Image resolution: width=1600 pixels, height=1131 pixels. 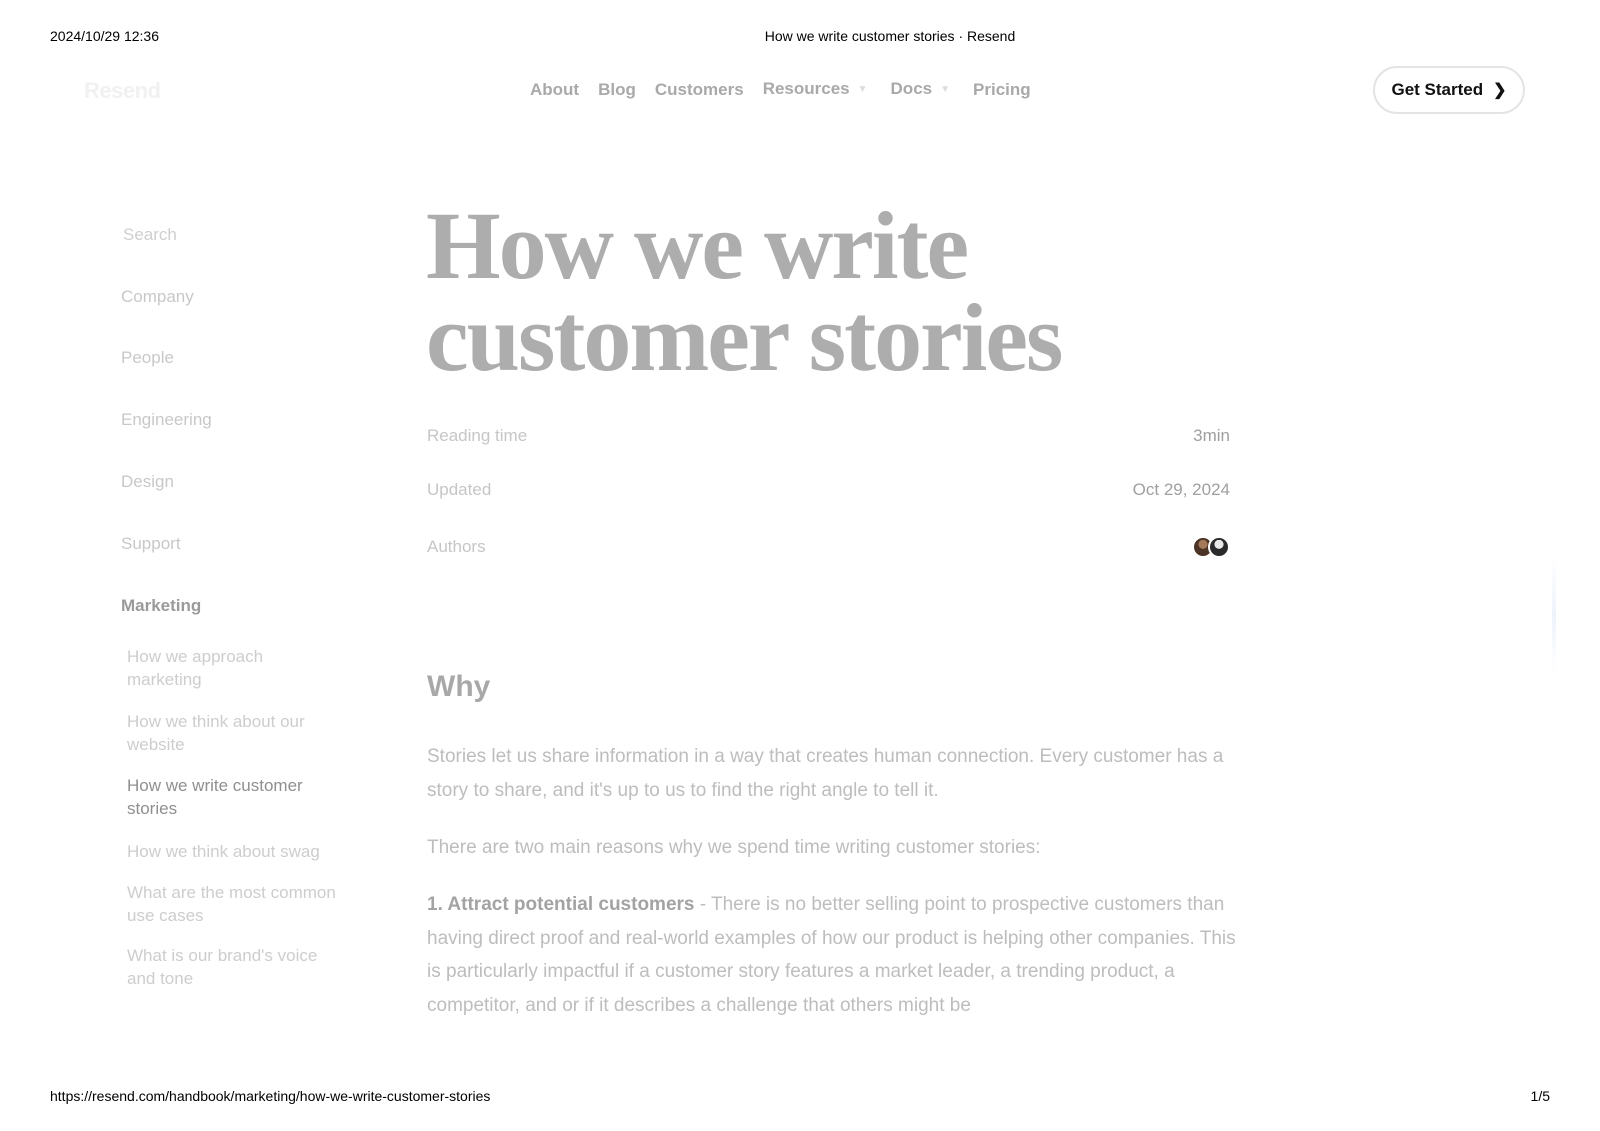 What do you see at coordinates (890, 36) in the screenshot?
I see `print-document-title: How we write customer stories · Resend` at bounding box center [890, 36].